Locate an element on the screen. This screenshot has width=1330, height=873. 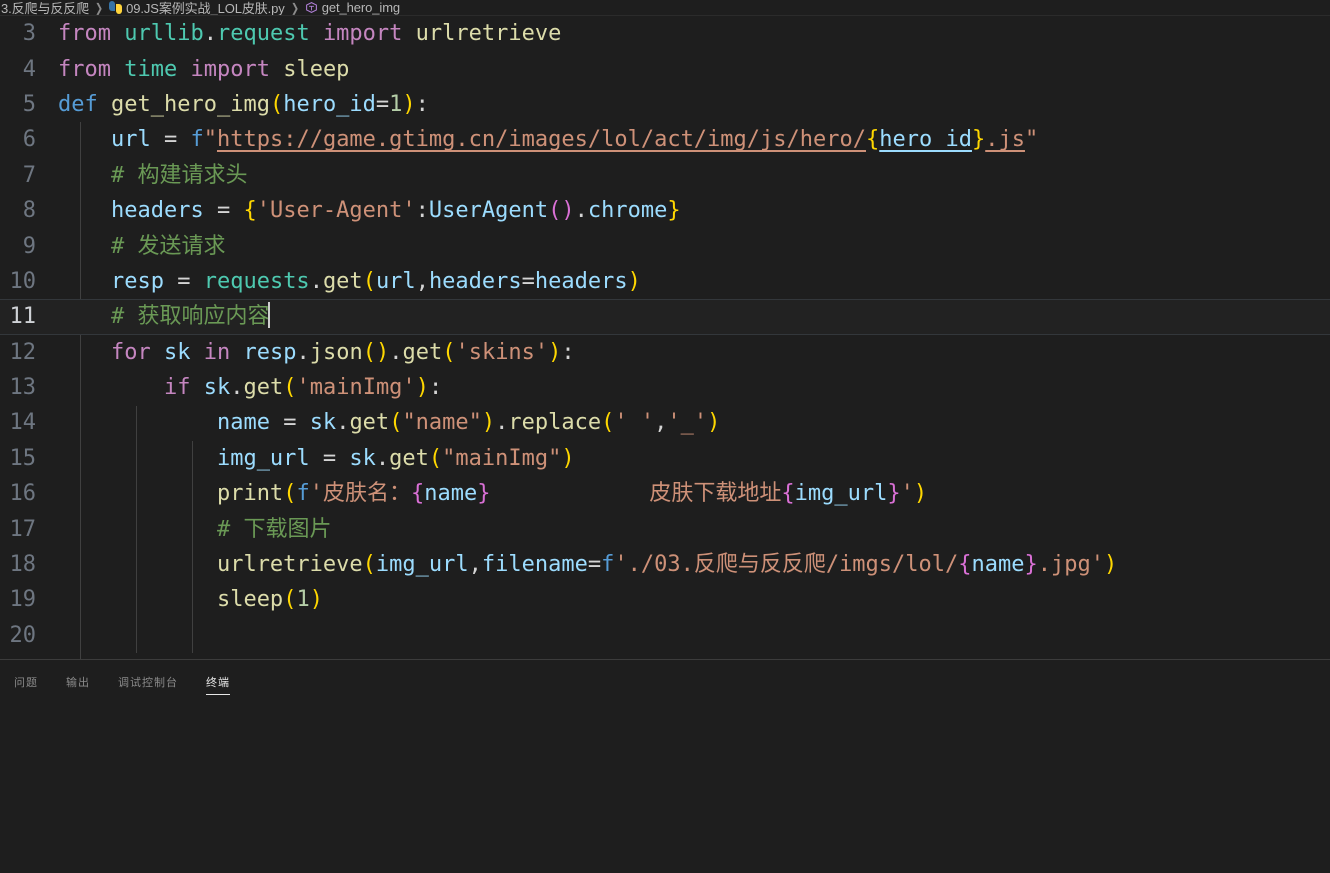
code-line-5: 5 def get_hero_img(hero_id=1): is located at coordinates (665, 104).